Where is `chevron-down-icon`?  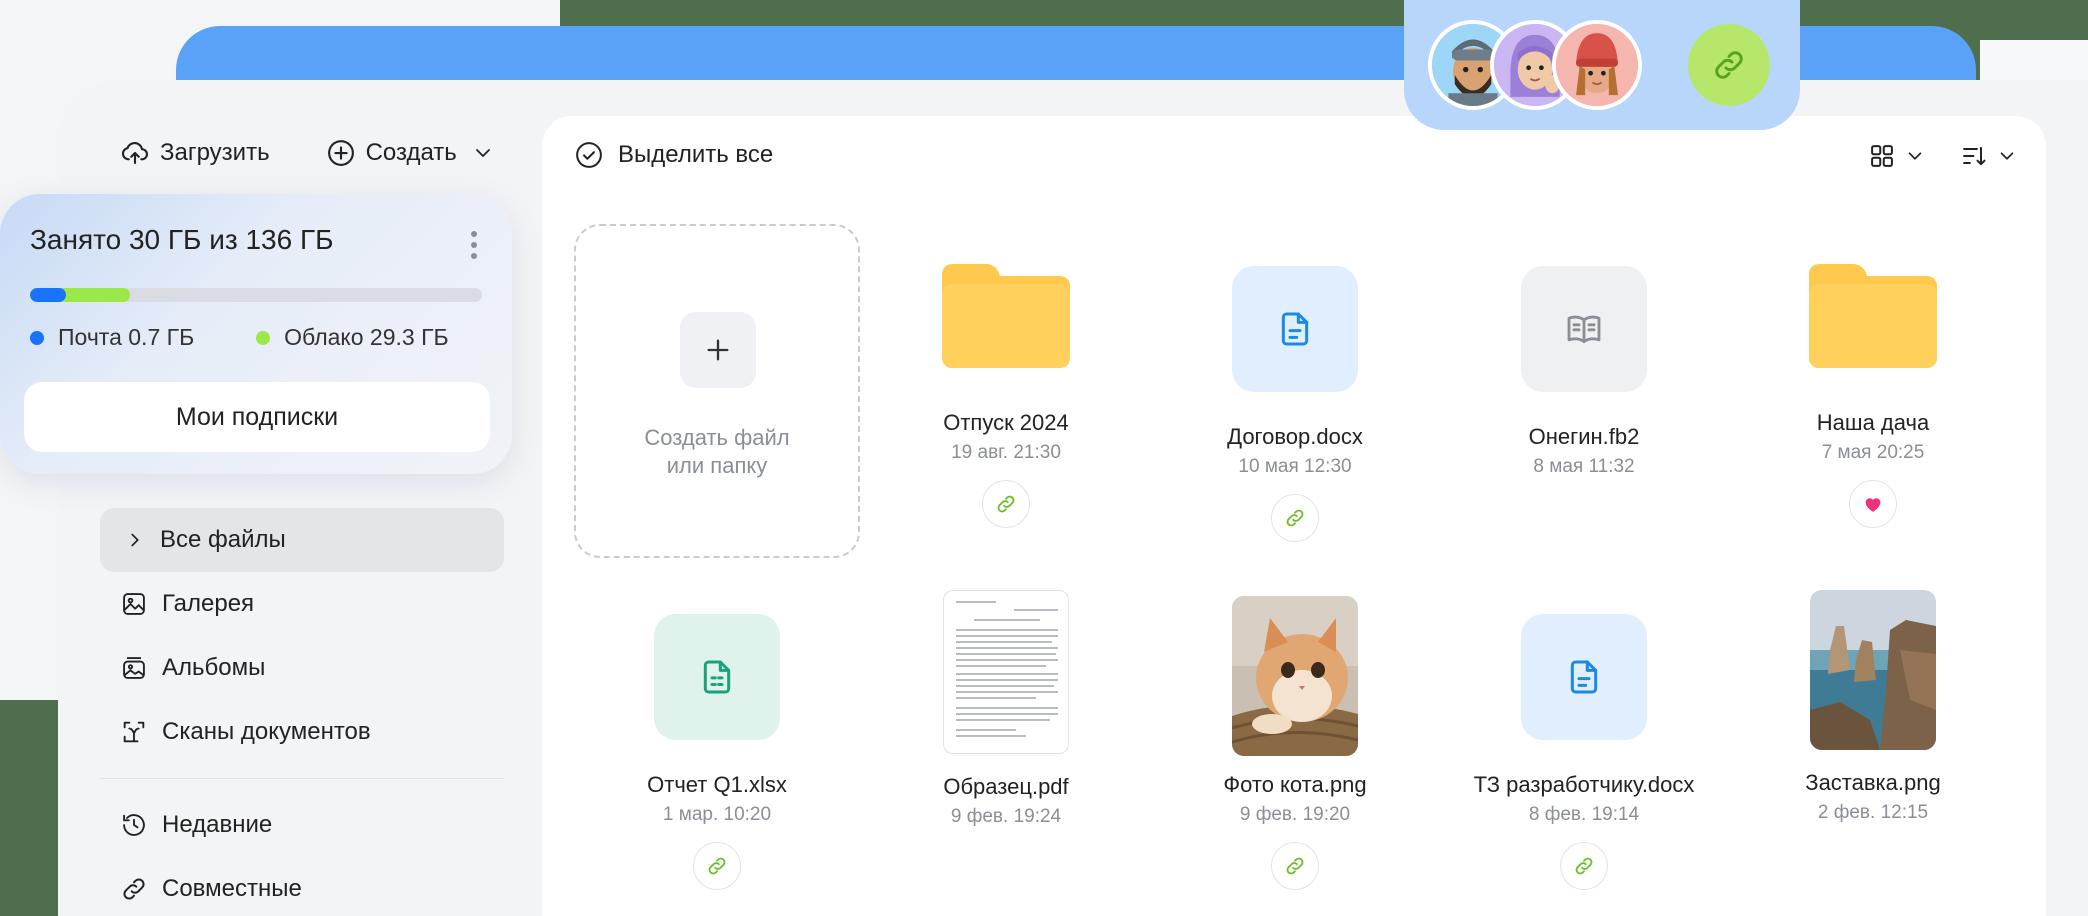 chevron-down-icon is located at coordinates (482, 153).